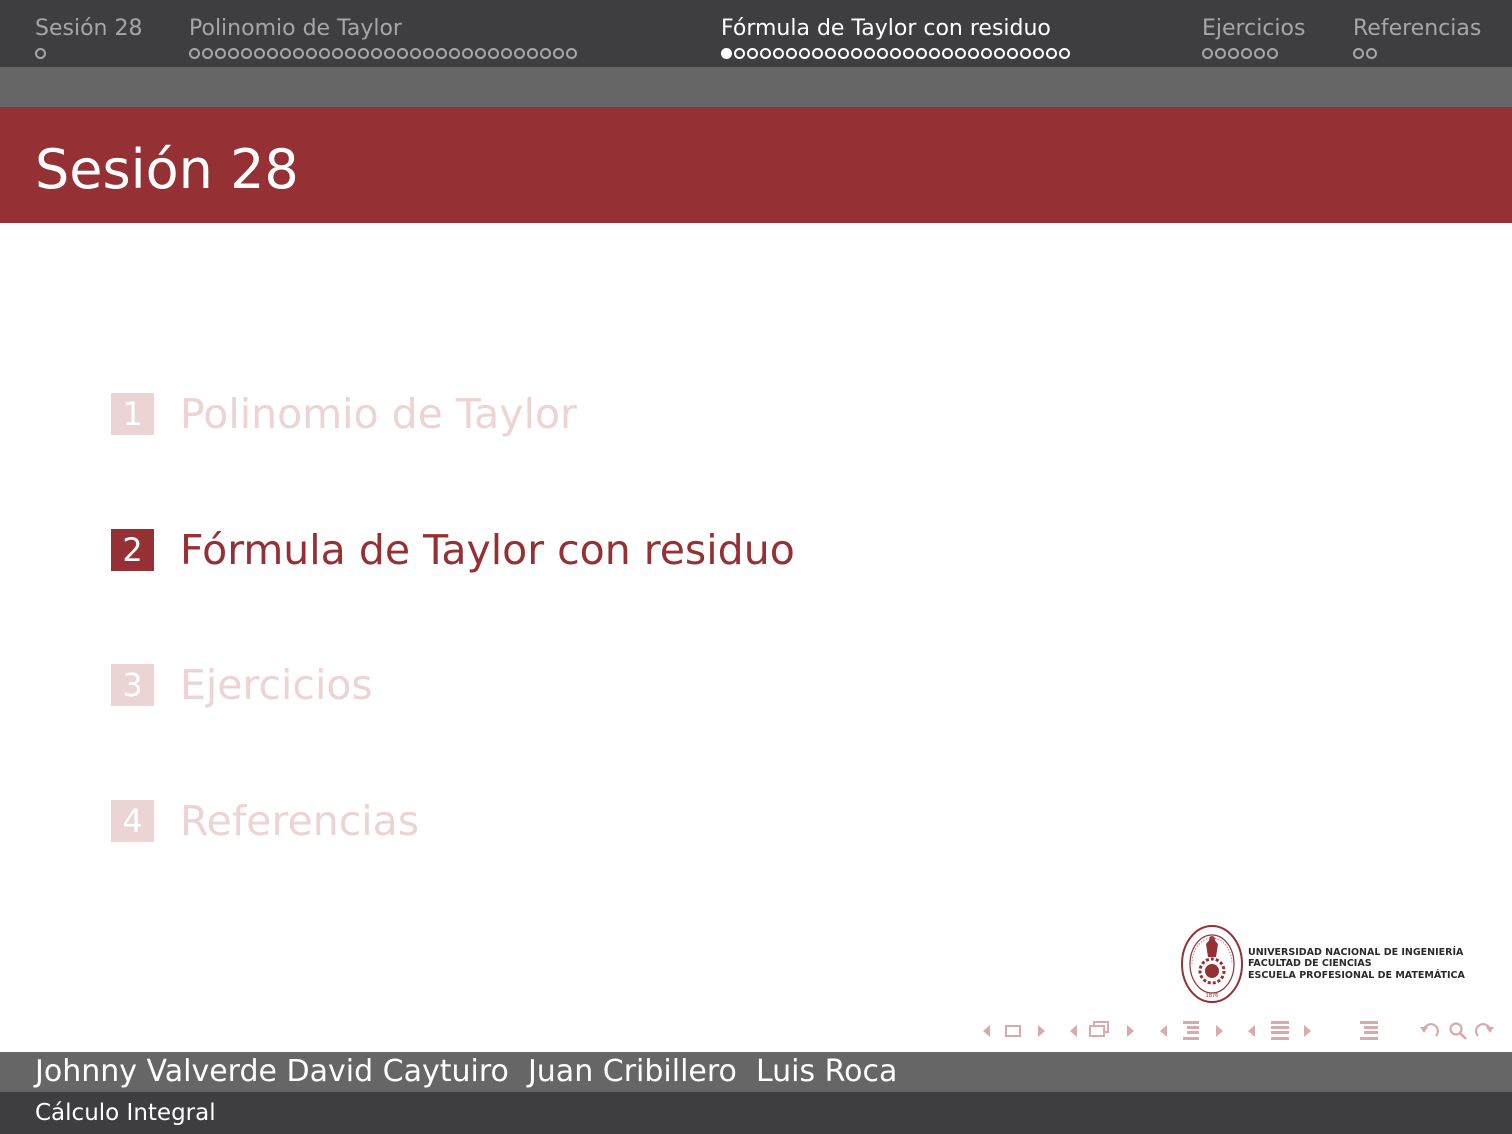  I want to click on toc-label: Referencias, so click(300, 821).